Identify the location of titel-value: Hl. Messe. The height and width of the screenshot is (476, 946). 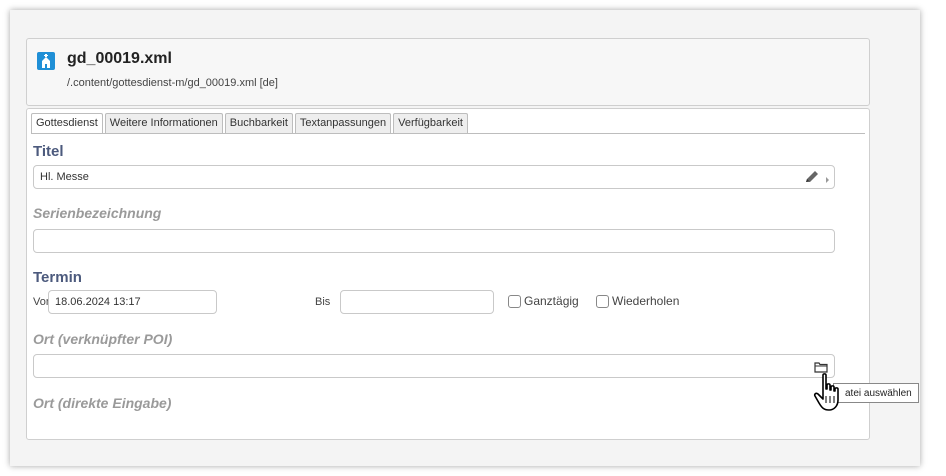
(64, 177).